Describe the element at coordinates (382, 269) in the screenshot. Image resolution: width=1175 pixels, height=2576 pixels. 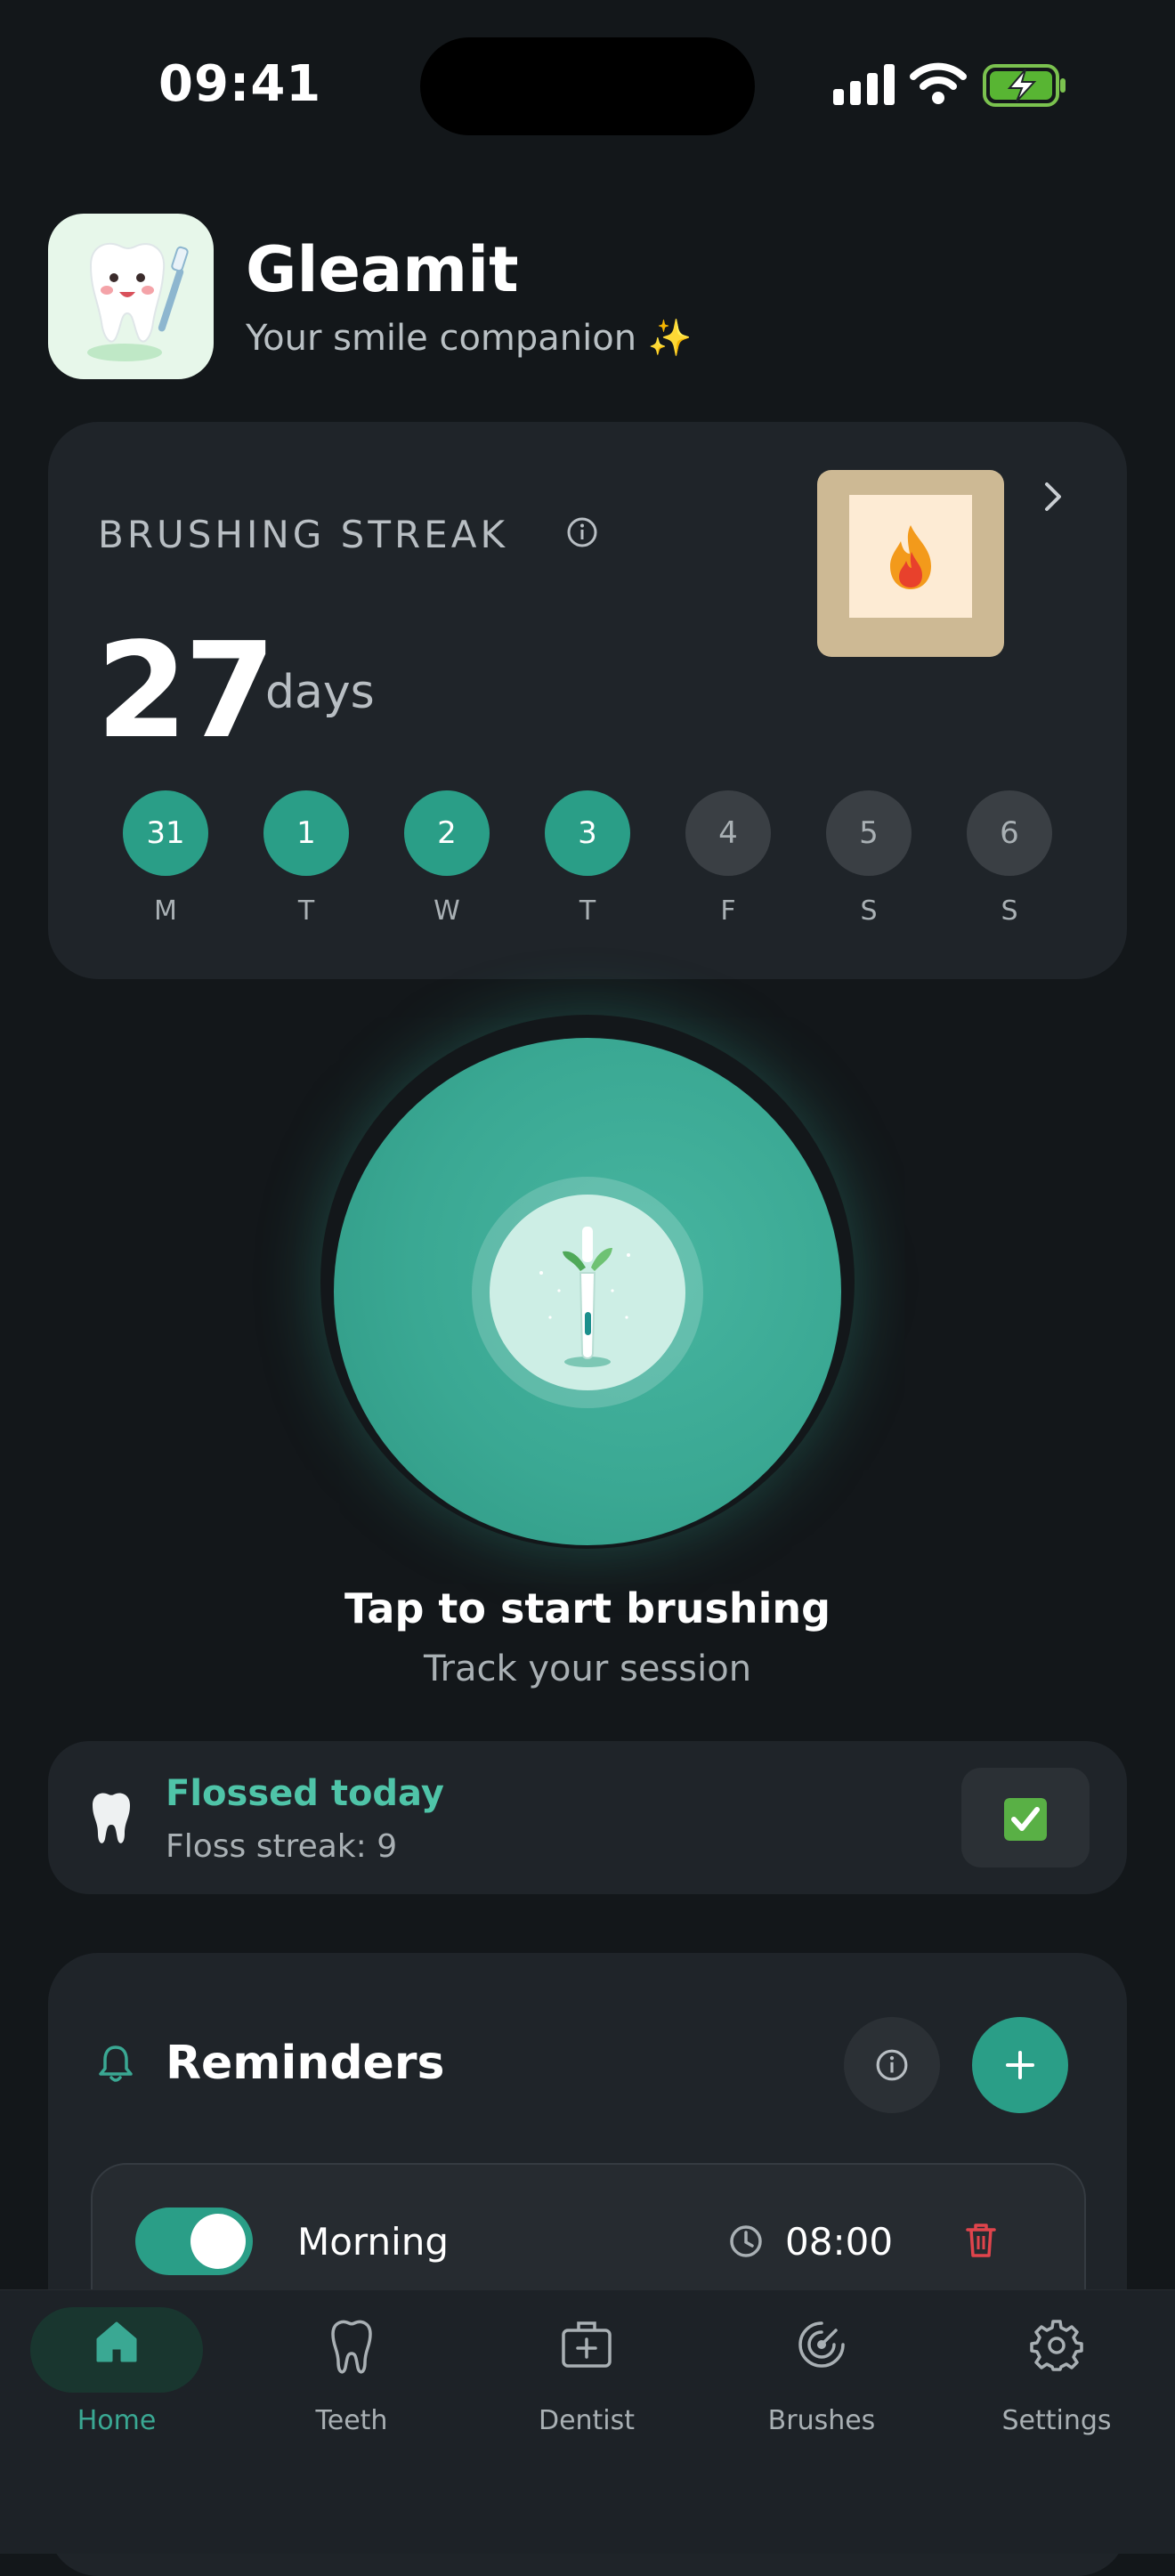
I see `app-title: Gleamit` at that location.